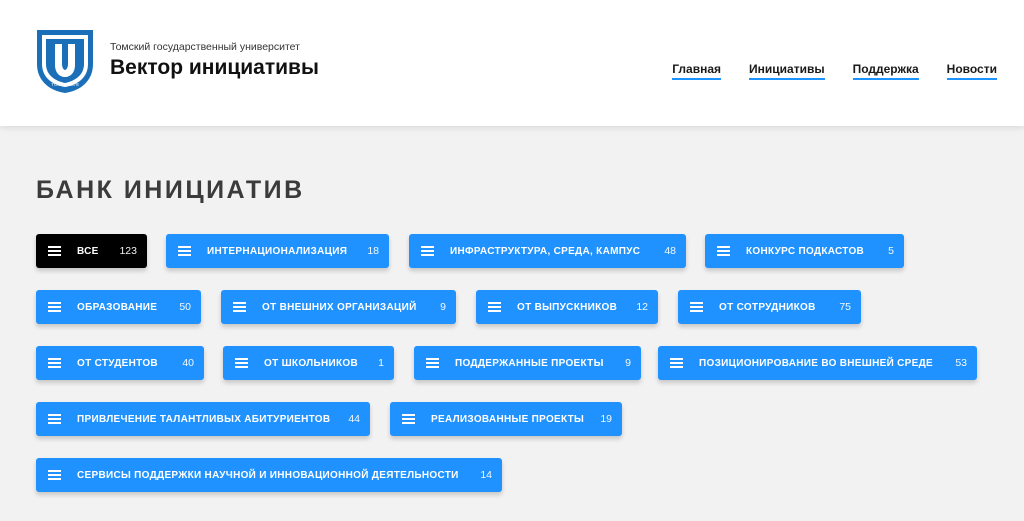 The image size is (1024, 521). I want to click on category-count: 40, so click(188, 363).